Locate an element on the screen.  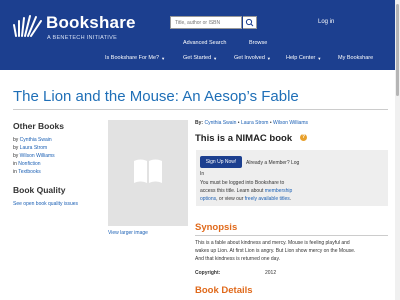
logo-title: Bookshare is located at coordinates (91, 22).